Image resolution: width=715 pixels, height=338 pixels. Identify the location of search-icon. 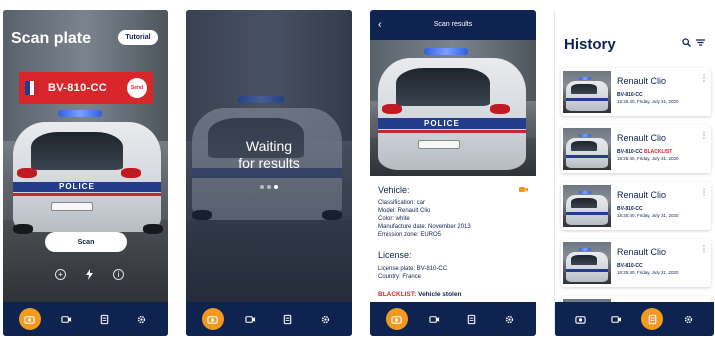
(686, 42).